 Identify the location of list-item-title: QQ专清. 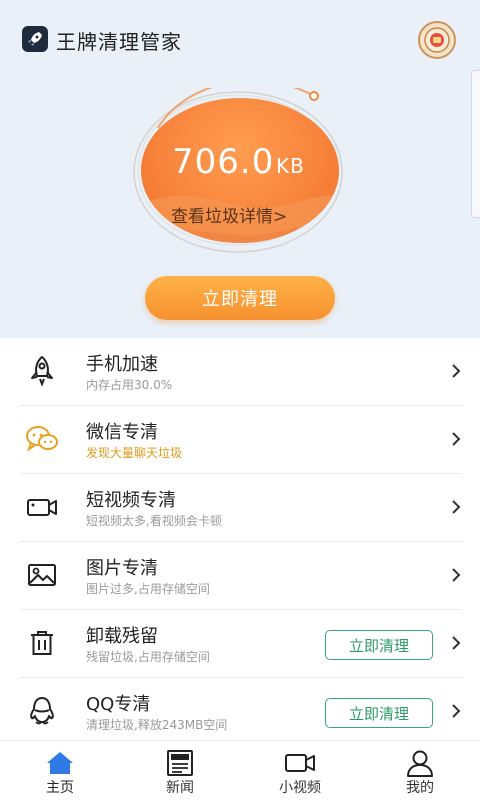
(118, 704).